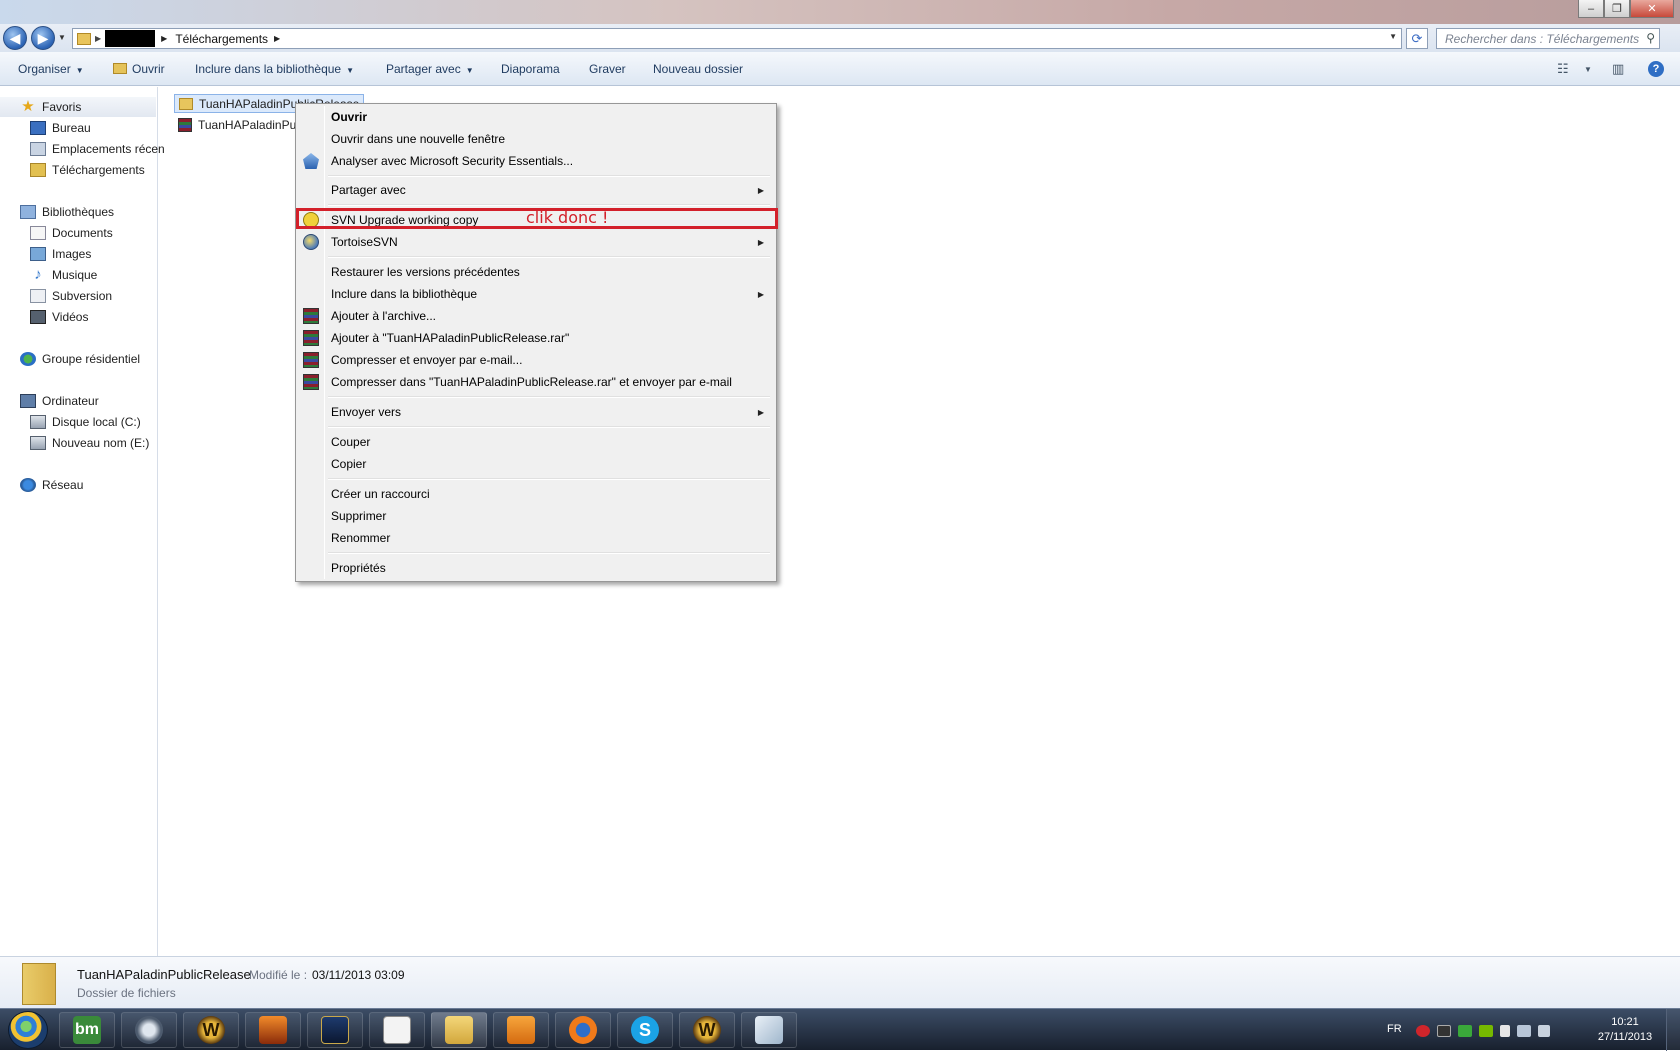 The height and width of the screenshot is (1051, 1680). Describe the element at coordinates (1423, 1031) in the screenshot. I see `stop-icon` at that location.